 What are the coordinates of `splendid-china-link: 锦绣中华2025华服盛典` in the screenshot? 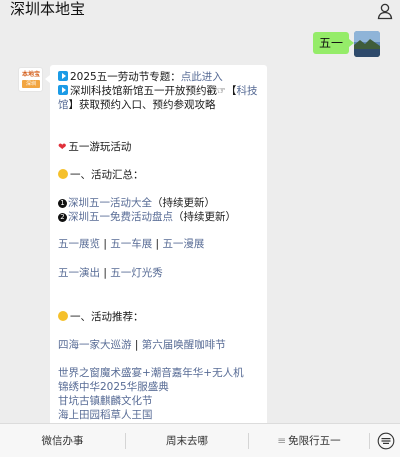 It's located at (113, 387).